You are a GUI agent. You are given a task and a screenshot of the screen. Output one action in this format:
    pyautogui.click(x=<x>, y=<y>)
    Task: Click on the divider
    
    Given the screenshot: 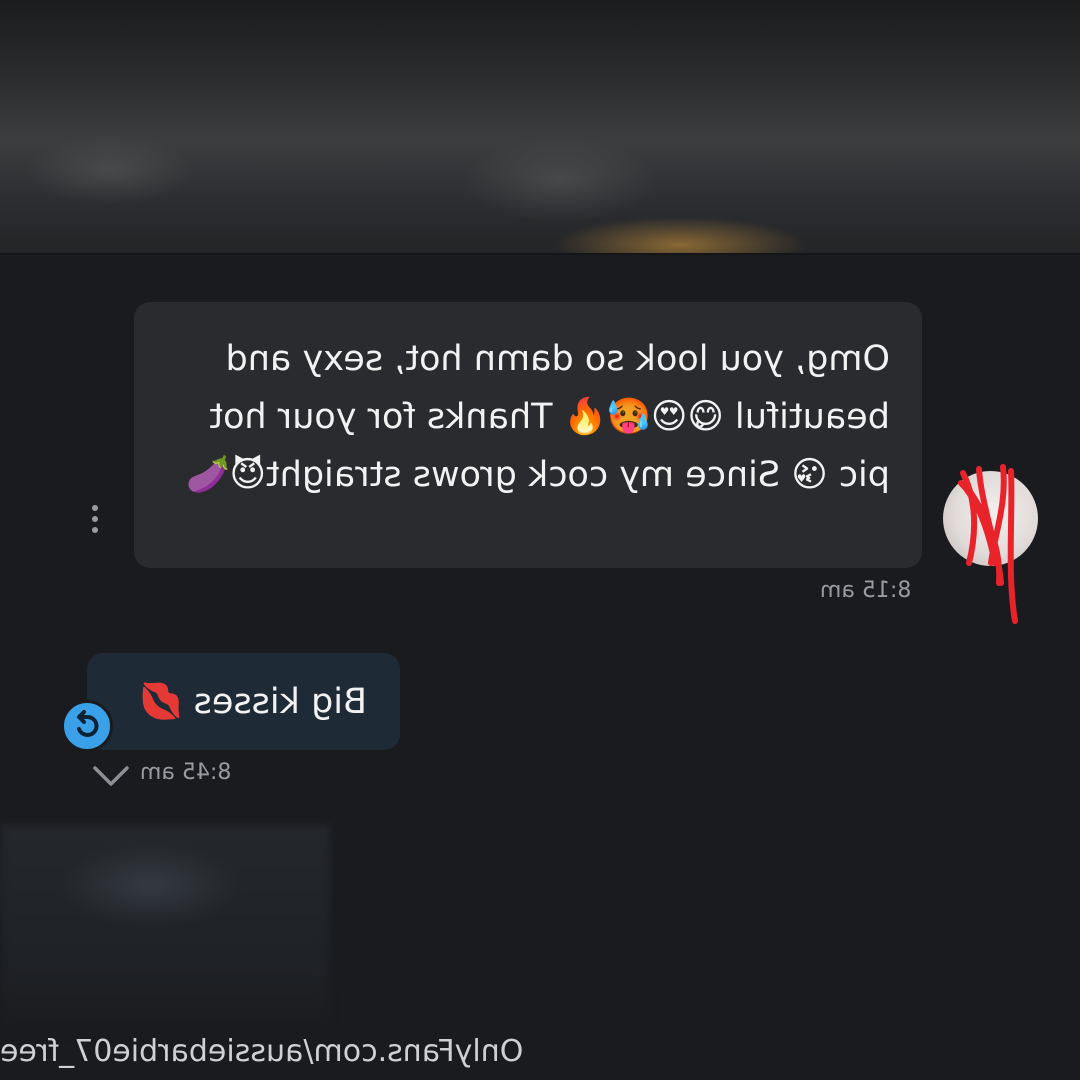 What is the action you would take?
    pyautogui.click(x=540, y=254)
    